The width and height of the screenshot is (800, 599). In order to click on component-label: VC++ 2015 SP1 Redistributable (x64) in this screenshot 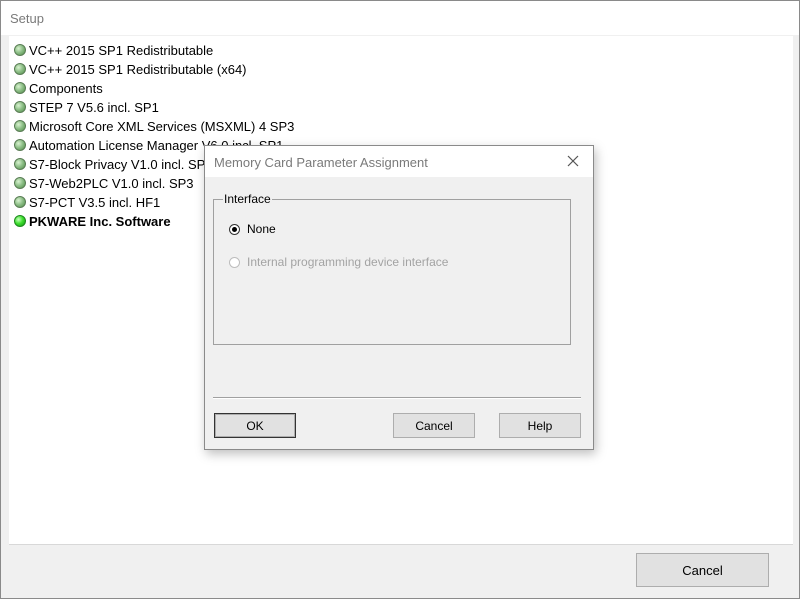, I will do `click(138, 69)`.